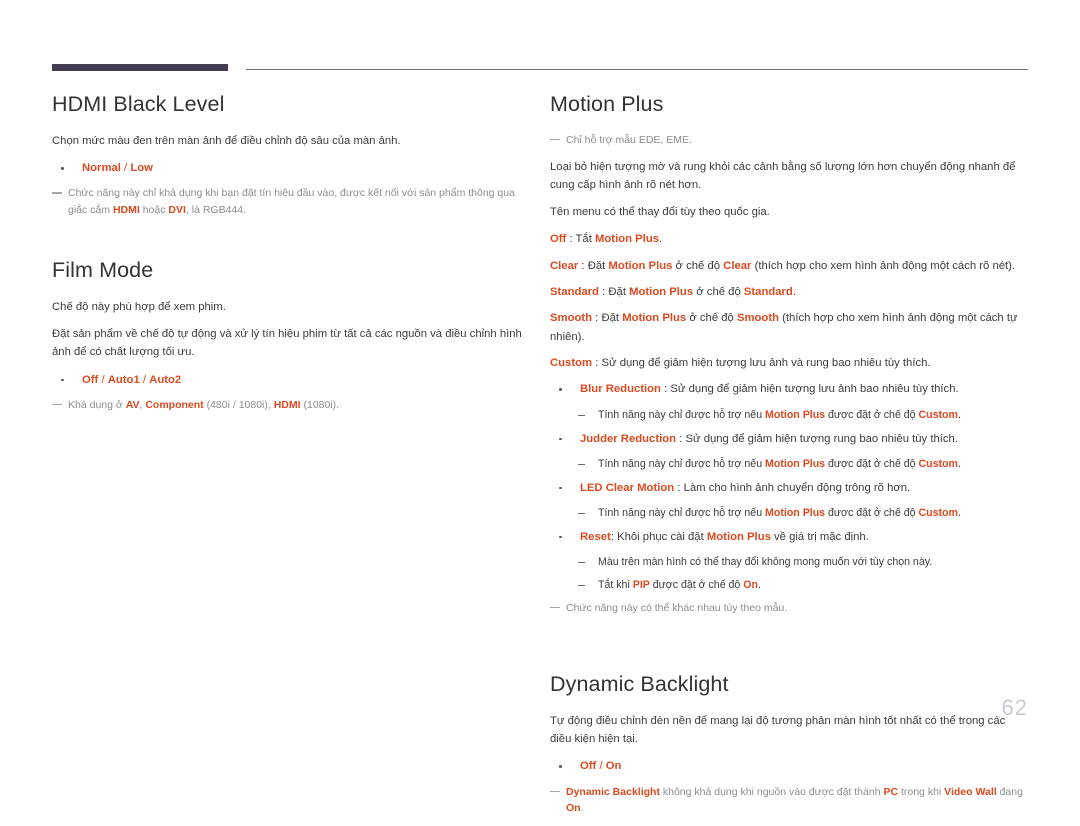 This screenshot has width=1080, height=826. Describe the element at coordinates (174, 404) in the screenshot. I see `note-term-component: Component` at that location.